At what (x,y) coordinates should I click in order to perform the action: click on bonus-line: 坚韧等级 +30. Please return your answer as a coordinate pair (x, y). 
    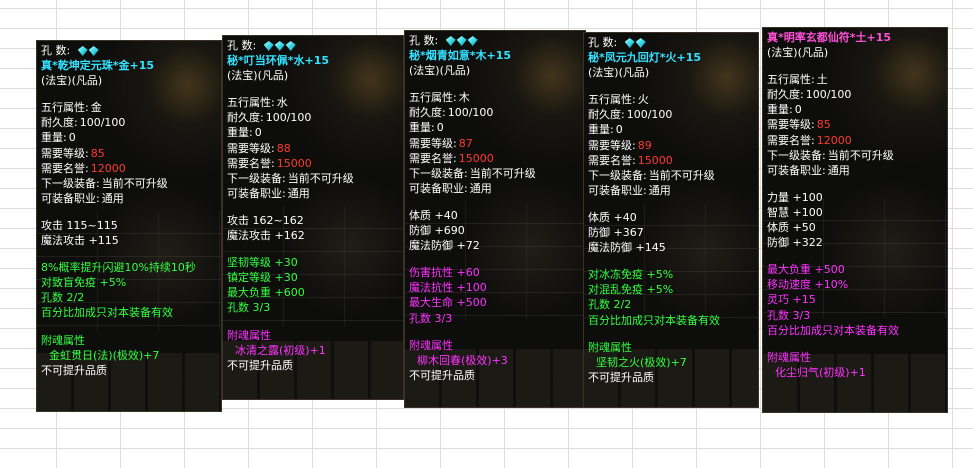
    Looking at the image, I should click on (262, 263).